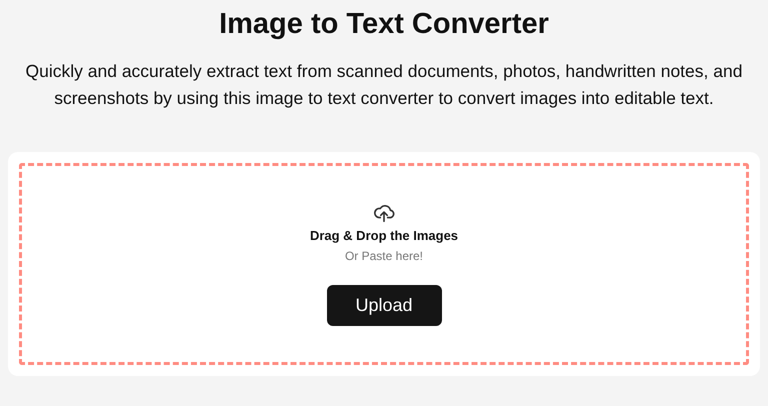  What do you see at coordinates (384, 235) in the screenshot?
I see `drop-heading: Drag & Drop the Images` at bounding box center [384, 235].